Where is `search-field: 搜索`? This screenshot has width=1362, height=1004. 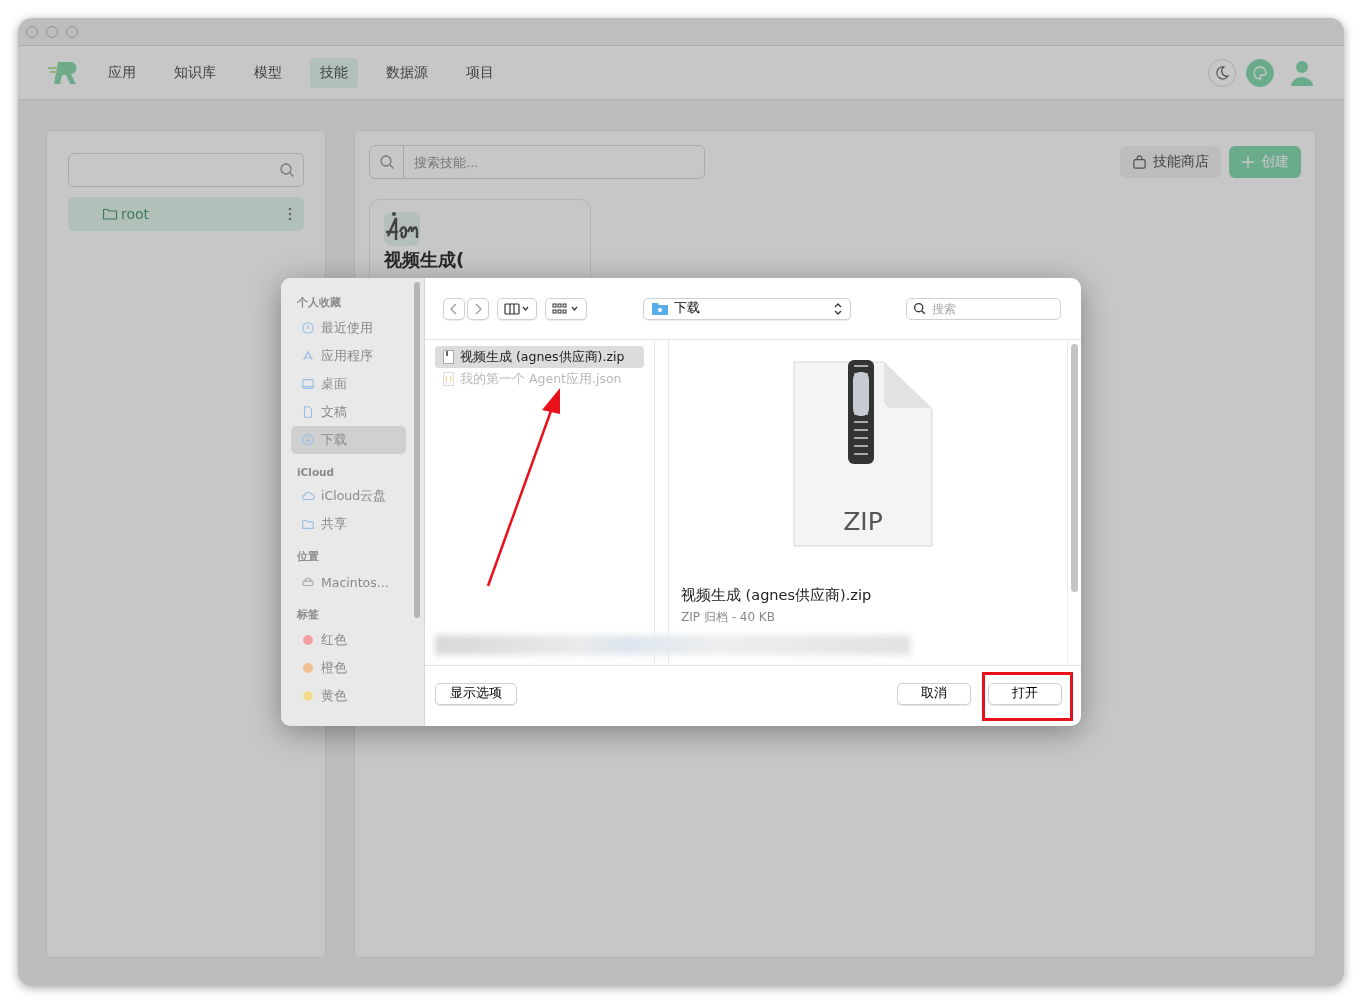
search-field: 搜索 is located at coordinates (983, 308).